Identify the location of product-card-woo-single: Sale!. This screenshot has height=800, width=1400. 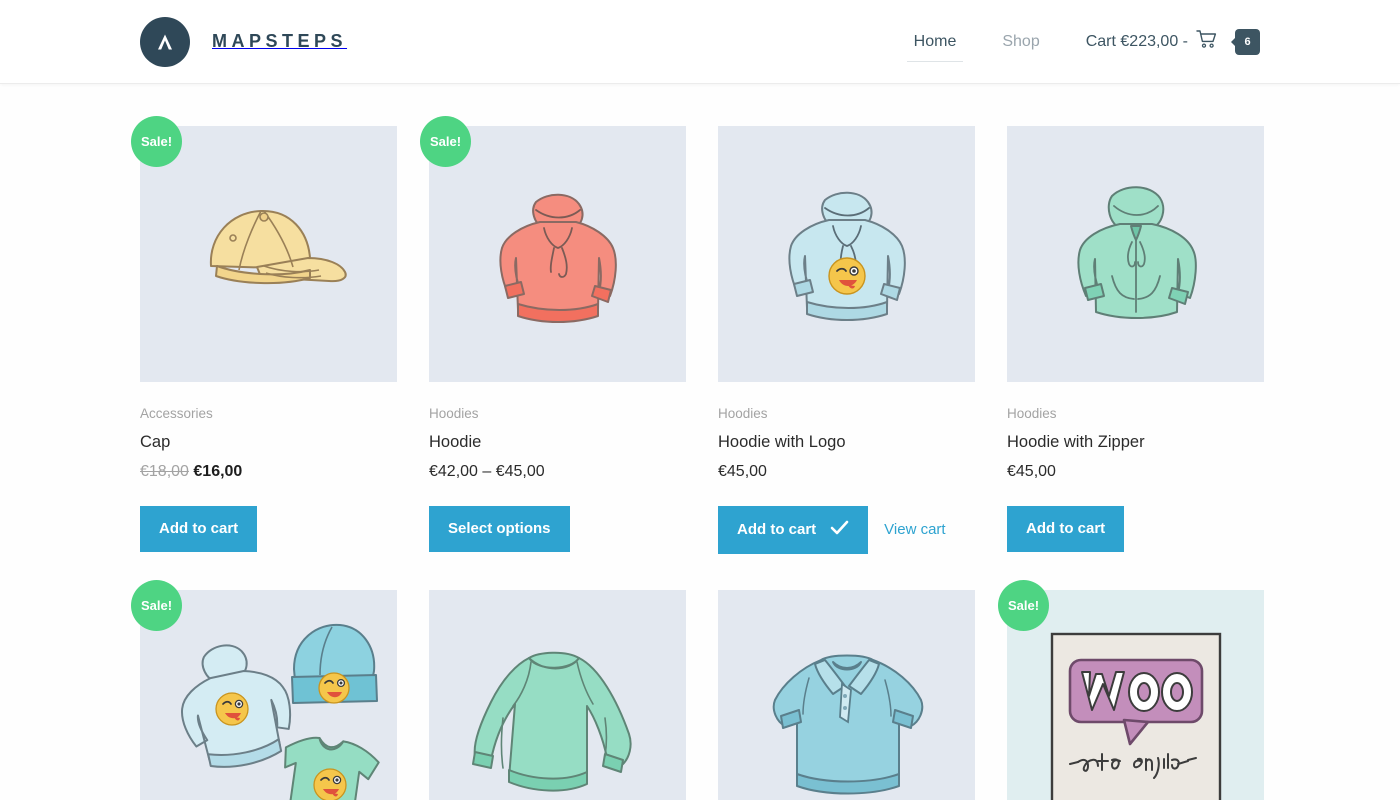
(1131, 689).